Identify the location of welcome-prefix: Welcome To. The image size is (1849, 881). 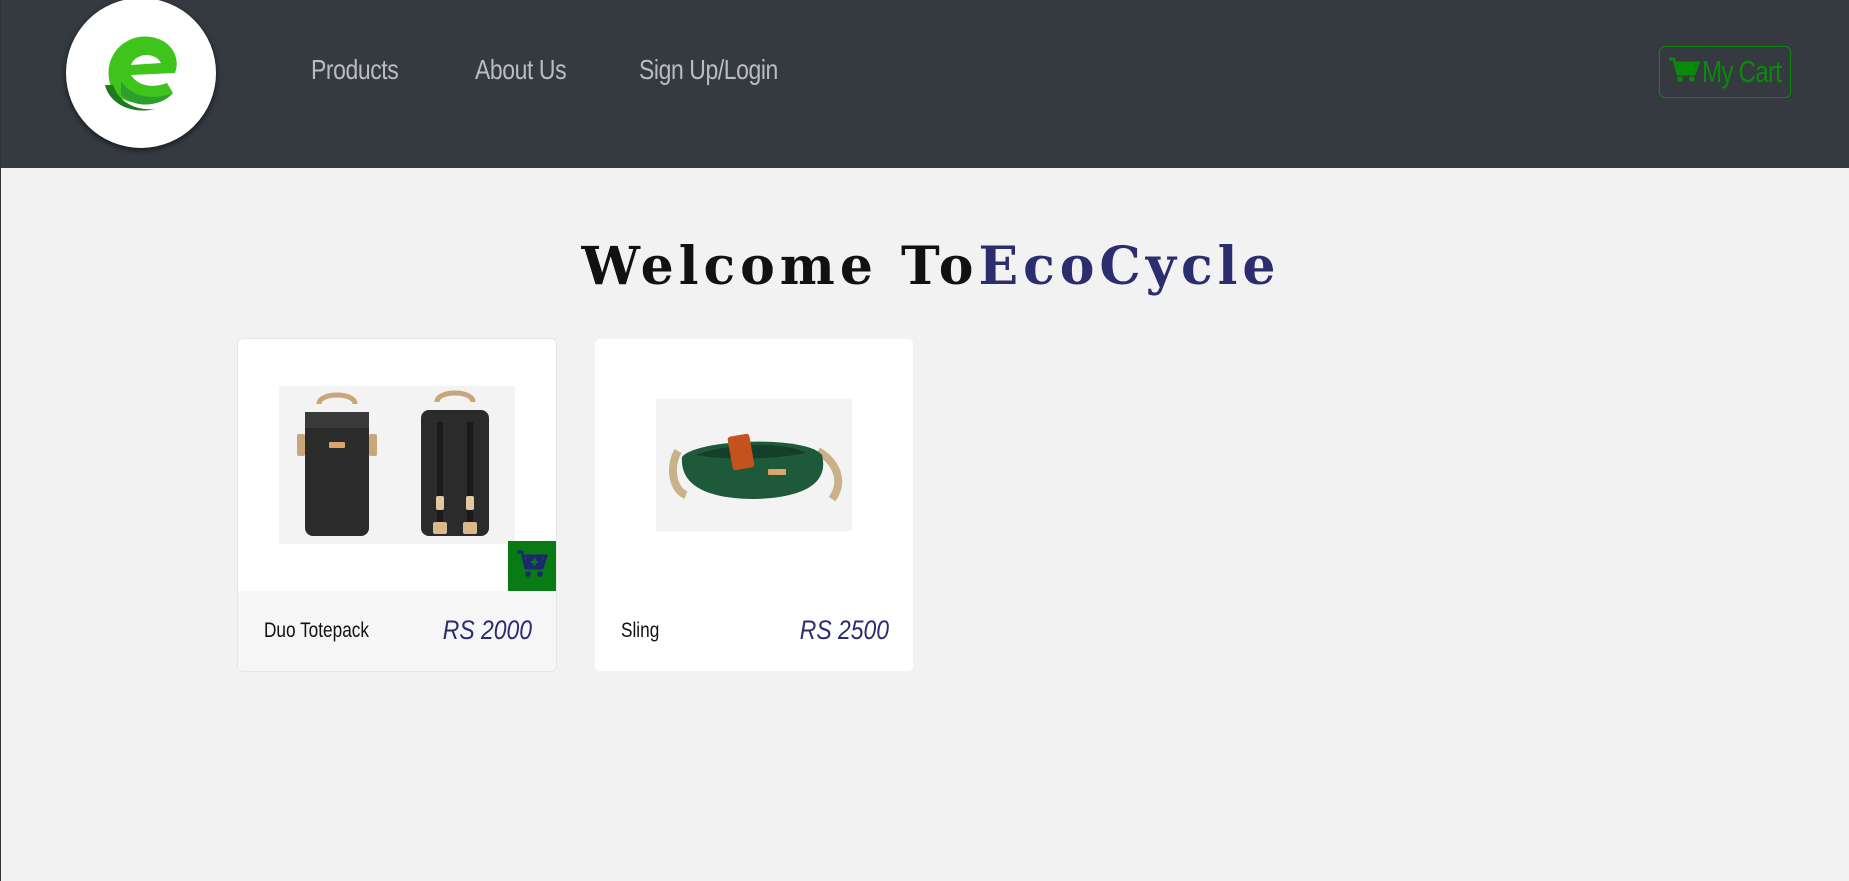
(780, 266).